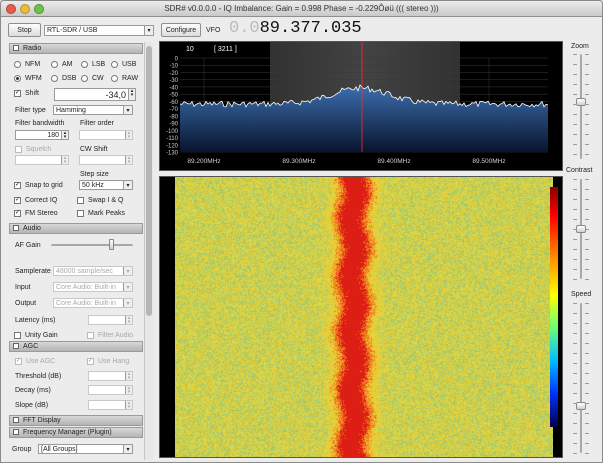 This screenshot has width=603, height=463. I want to click on af-gain-label: AF Gain, so click(28, 245).